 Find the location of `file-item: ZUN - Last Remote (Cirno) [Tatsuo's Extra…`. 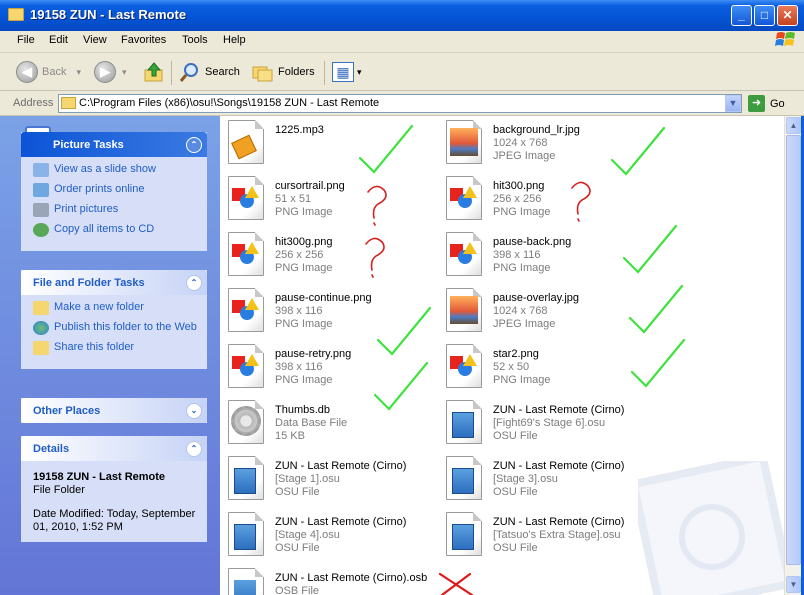

file-item: ZUN - Last Remote (Cirno) [Tatsuo's Extra… is located at coordinates (543, 535).